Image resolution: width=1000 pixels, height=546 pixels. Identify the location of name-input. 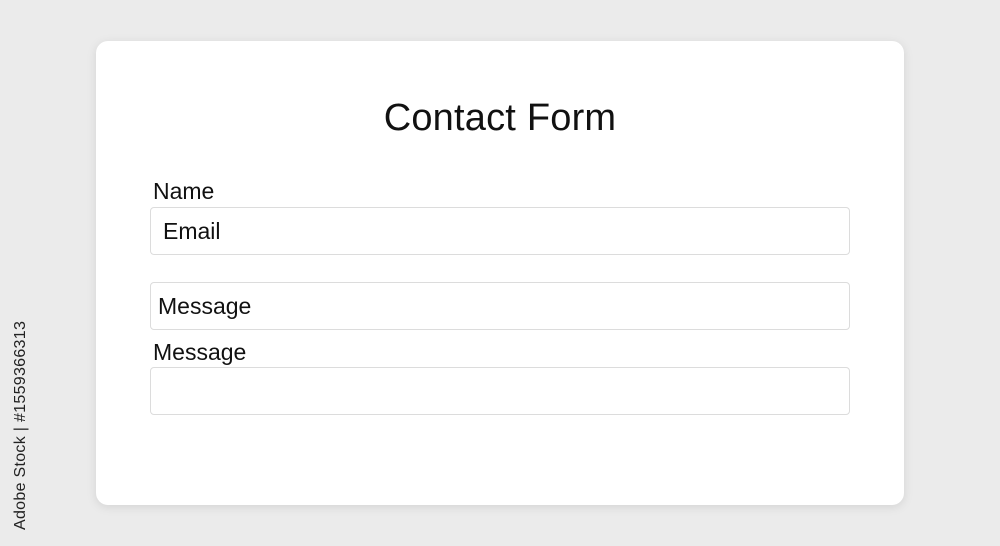
(500, 231).